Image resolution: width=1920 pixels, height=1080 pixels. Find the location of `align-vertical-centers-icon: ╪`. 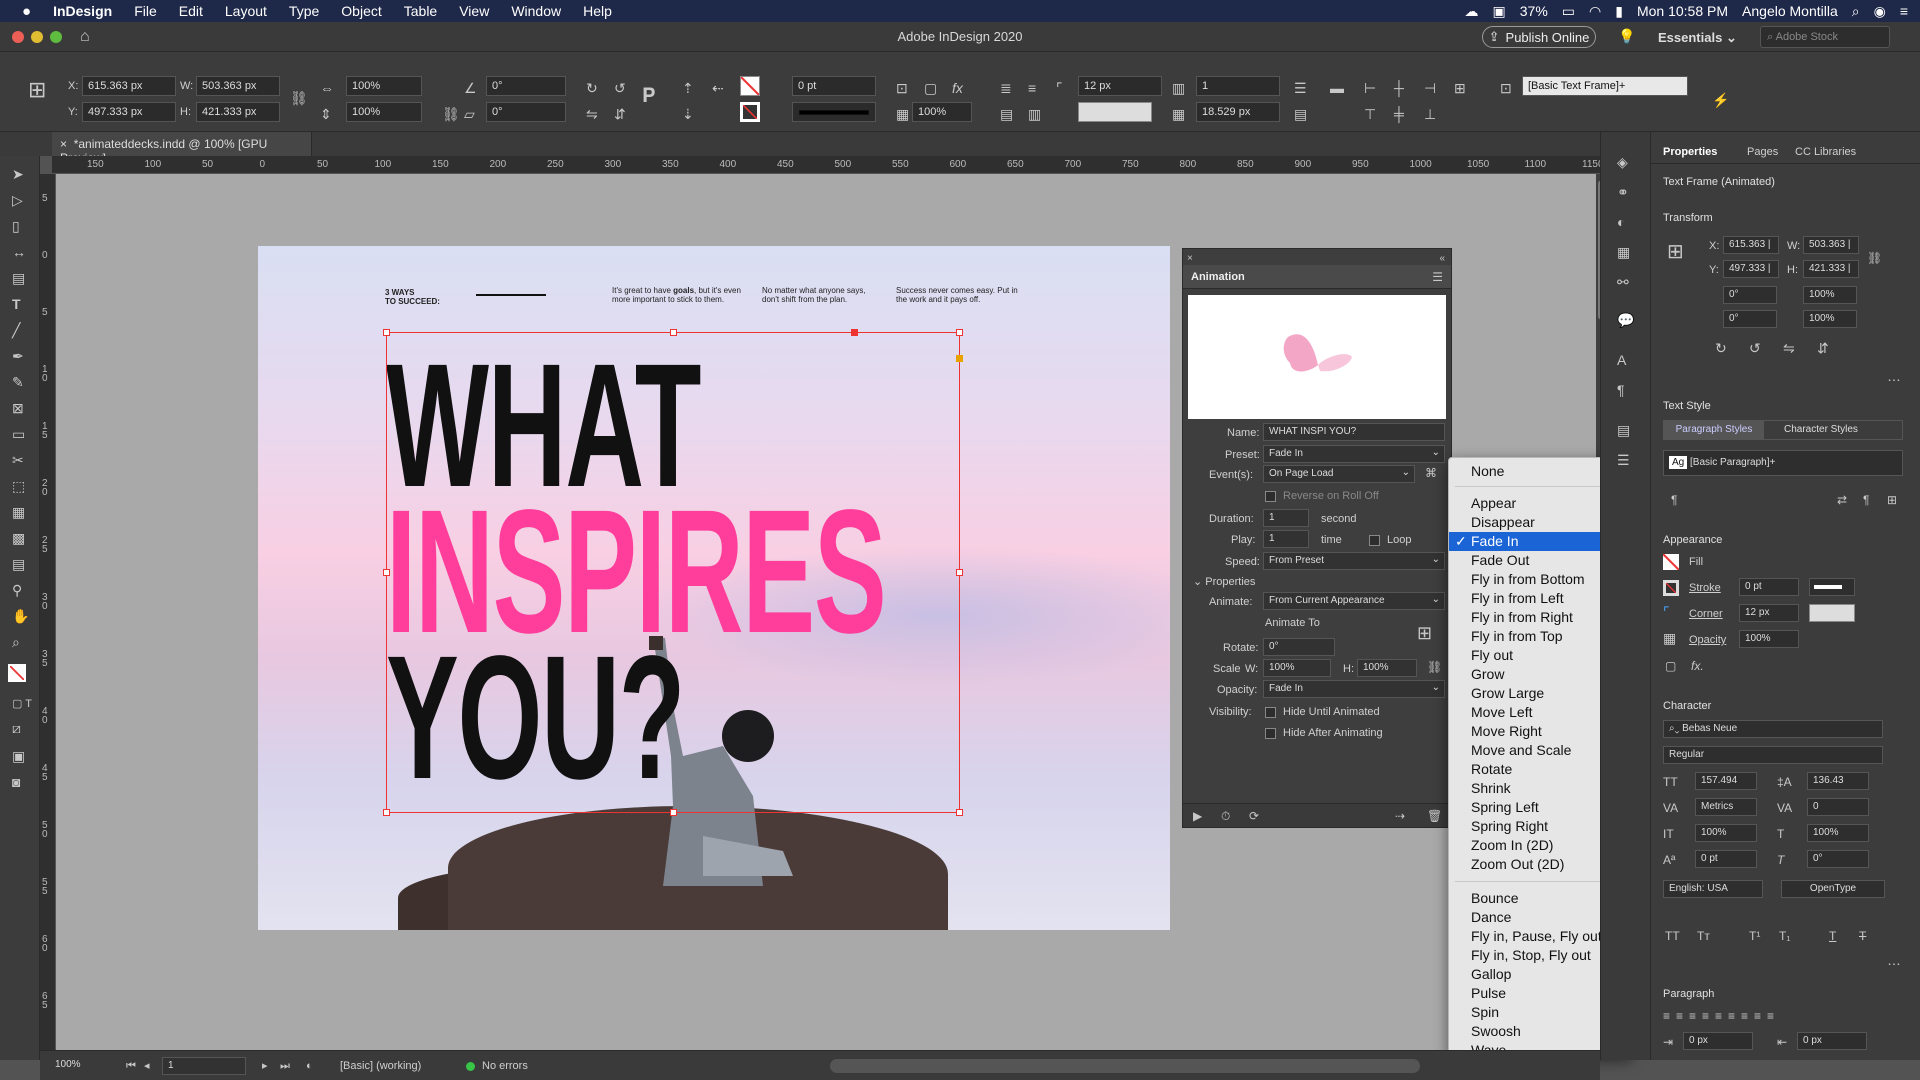

align-vertical-centers-icon: ╪ is located at coordinates (1399, 114).